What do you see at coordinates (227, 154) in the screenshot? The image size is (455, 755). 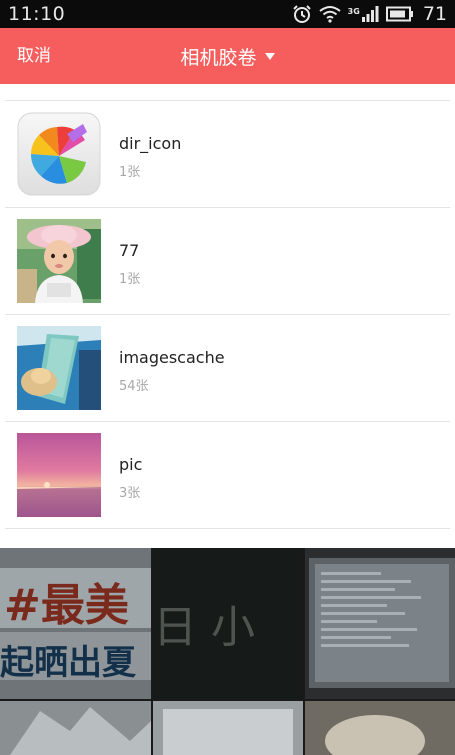 I see `album-item-dir-icon: dir_icon 1张` at bounding box center [227, 154].